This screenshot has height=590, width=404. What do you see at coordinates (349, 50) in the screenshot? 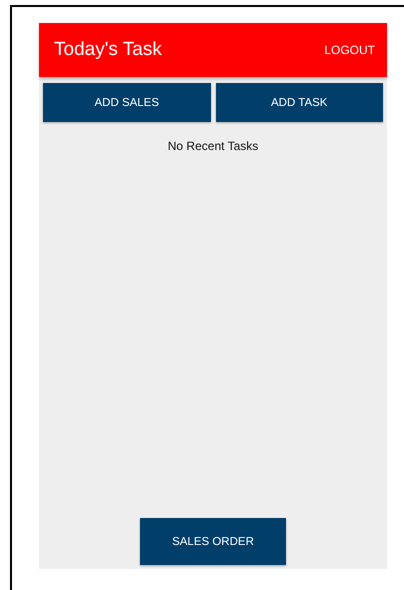
I see `logout-button: LOGOUT` at bounding box center [349, 50].